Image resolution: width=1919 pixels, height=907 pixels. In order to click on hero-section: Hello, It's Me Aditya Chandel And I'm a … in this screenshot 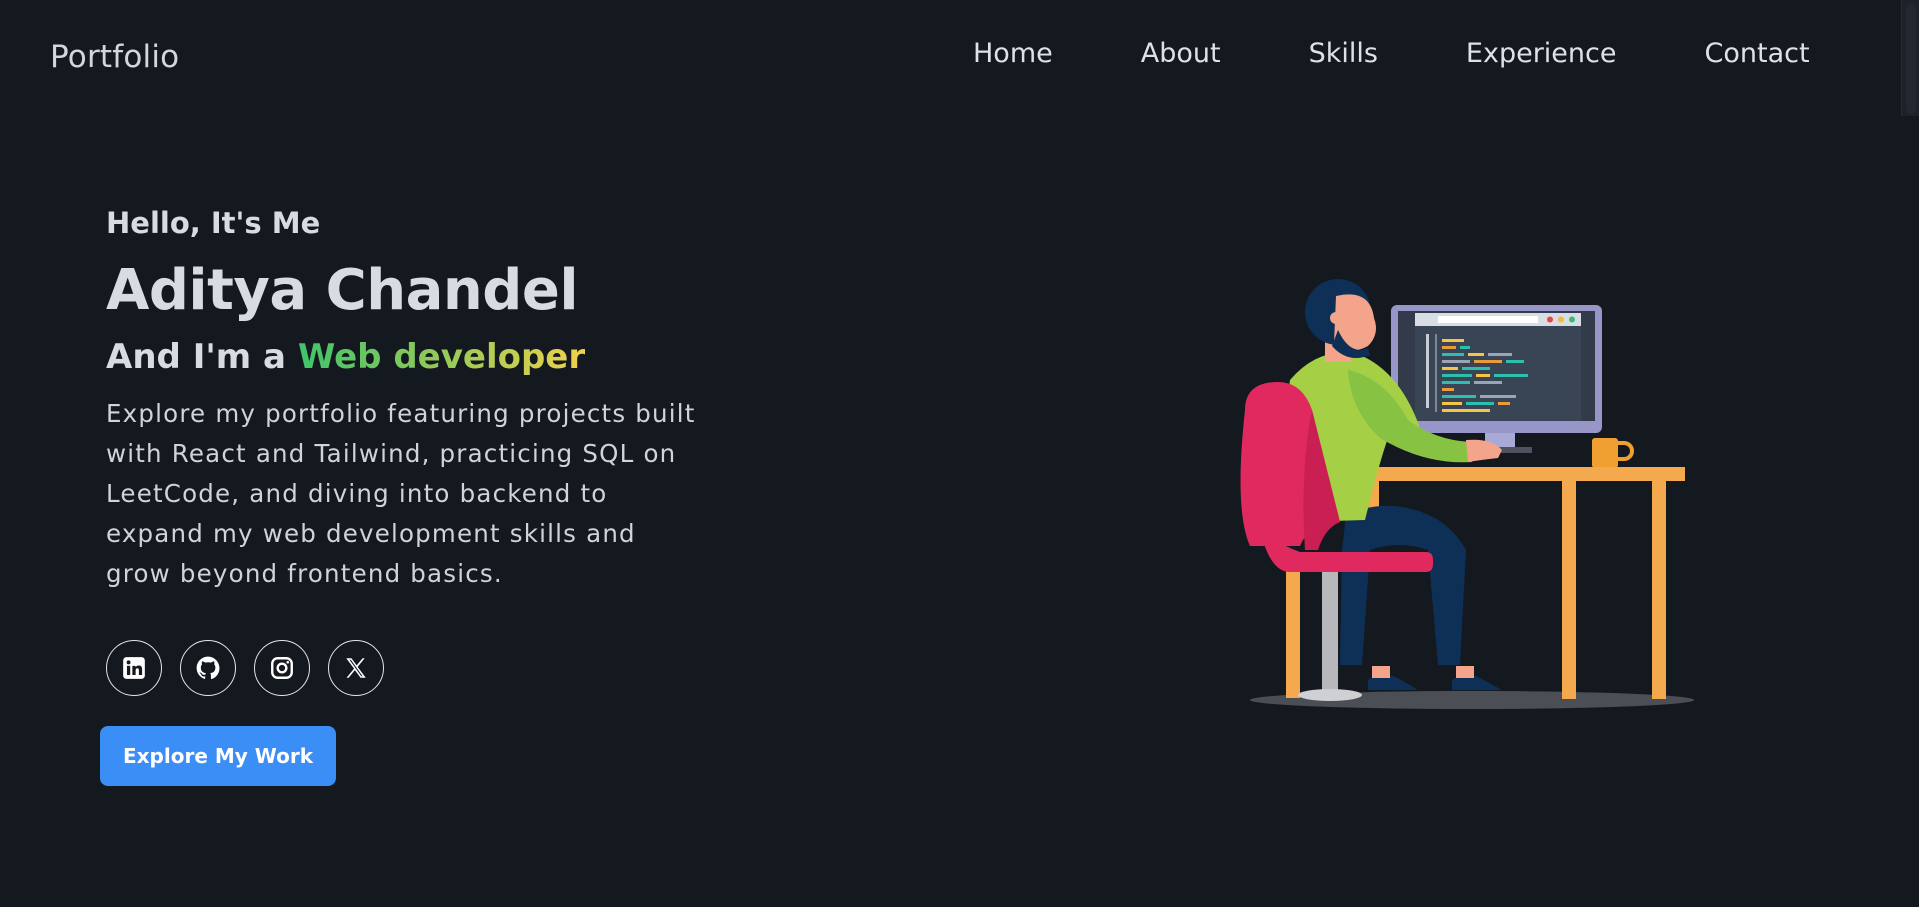, I will do `click(416, 400)`.